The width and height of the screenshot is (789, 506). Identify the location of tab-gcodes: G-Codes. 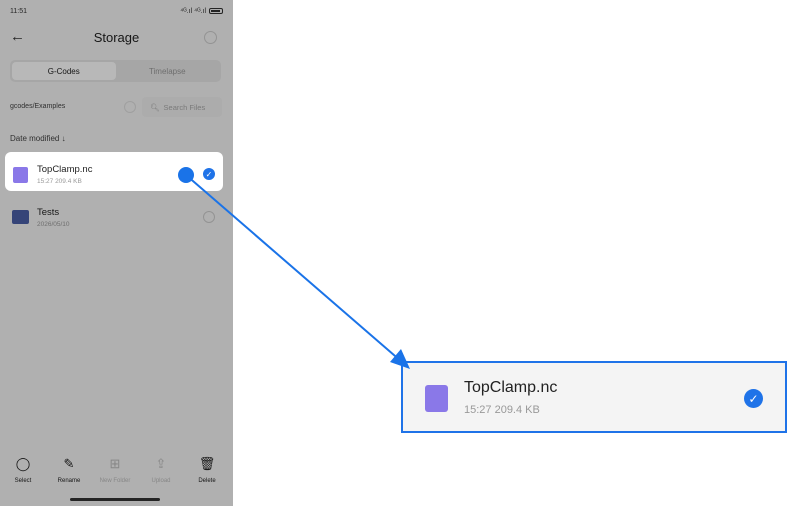
(64, 71).